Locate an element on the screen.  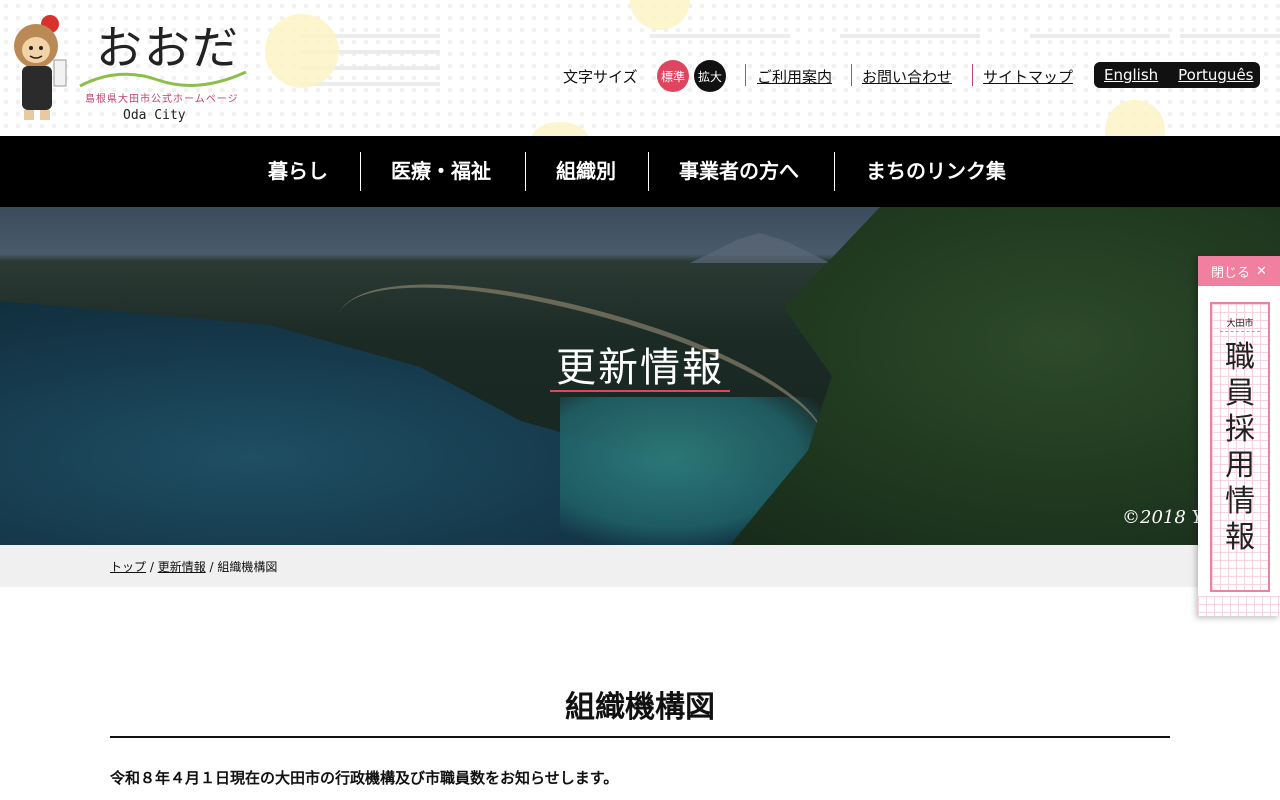
breadcrumb-current: 組織機構図 is located at coordinates (247, 567).